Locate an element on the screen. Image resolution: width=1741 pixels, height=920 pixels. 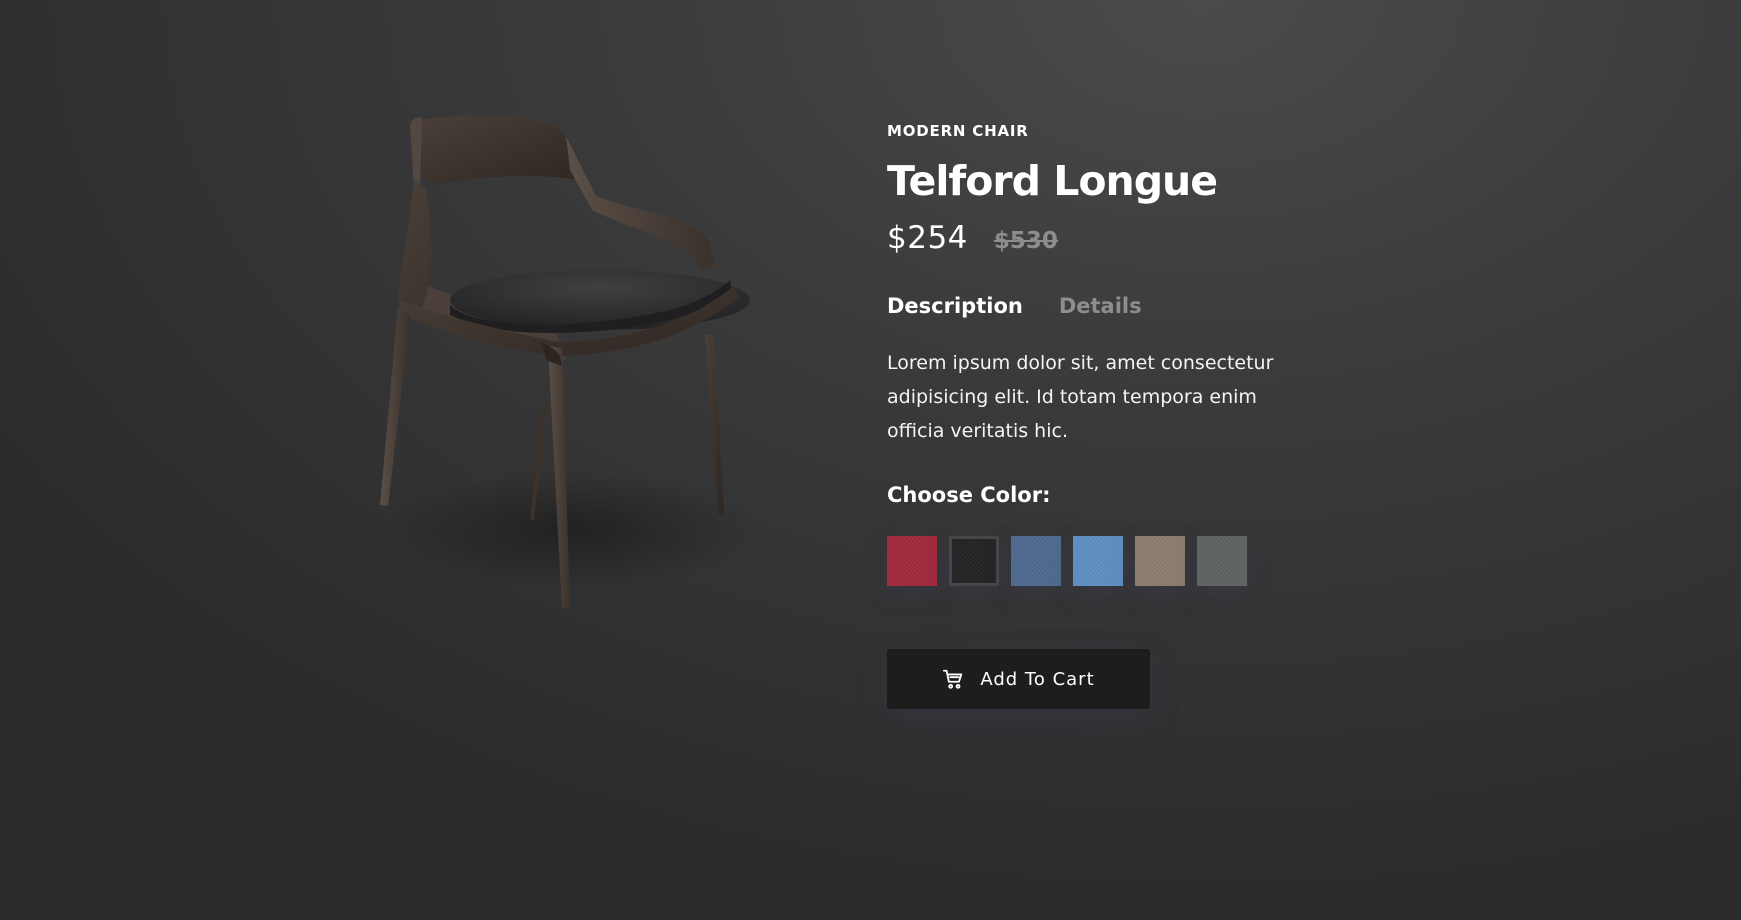
swatch-red is located at coordinates (912, 561).